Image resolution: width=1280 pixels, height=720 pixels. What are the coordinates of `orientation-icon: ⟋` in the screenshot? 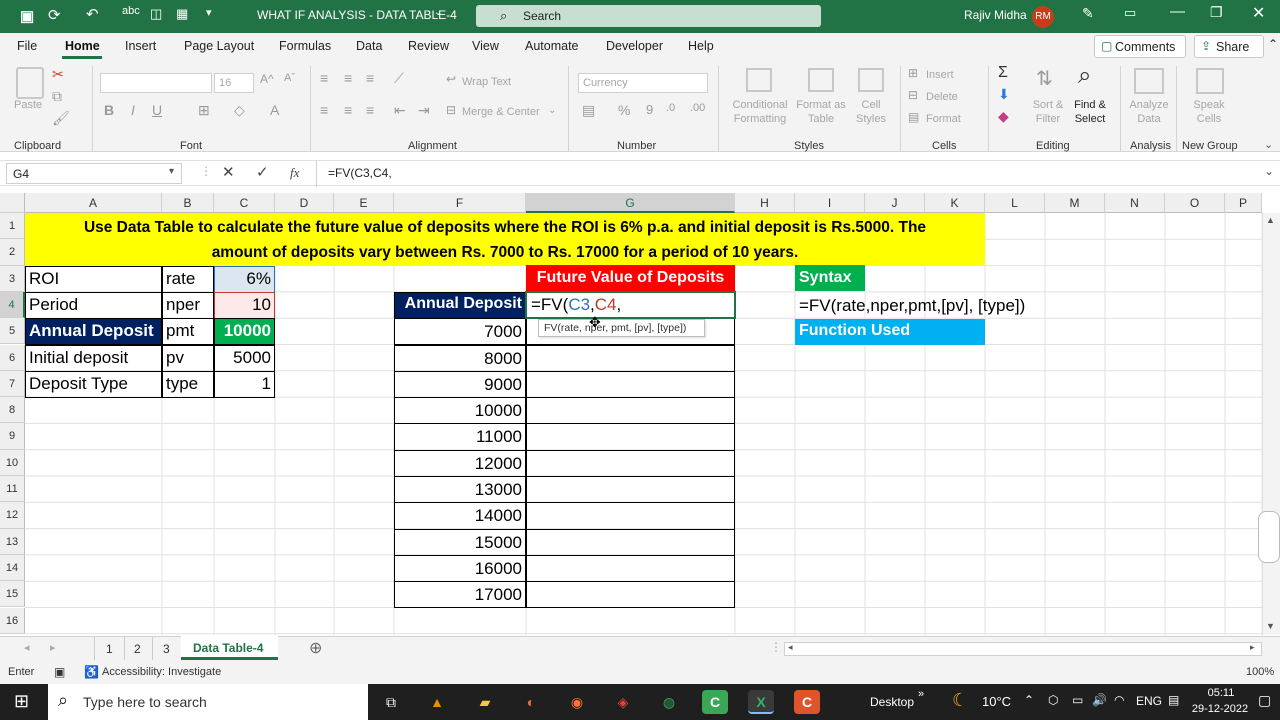 It's located at (399, 78).